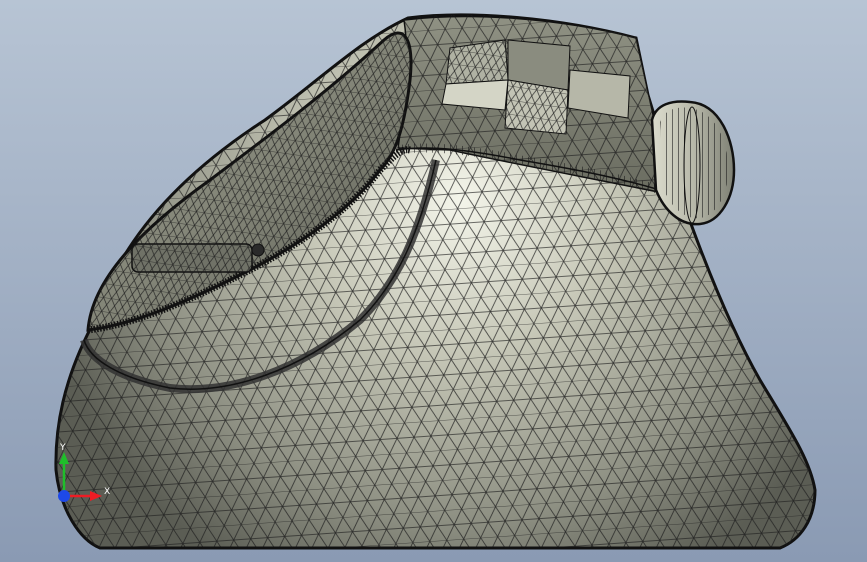 This screenshot has width=867, height=562. Describe the element at coordinates (107, 492) in the screenshot. I see `x-axis-label: X` at that location.